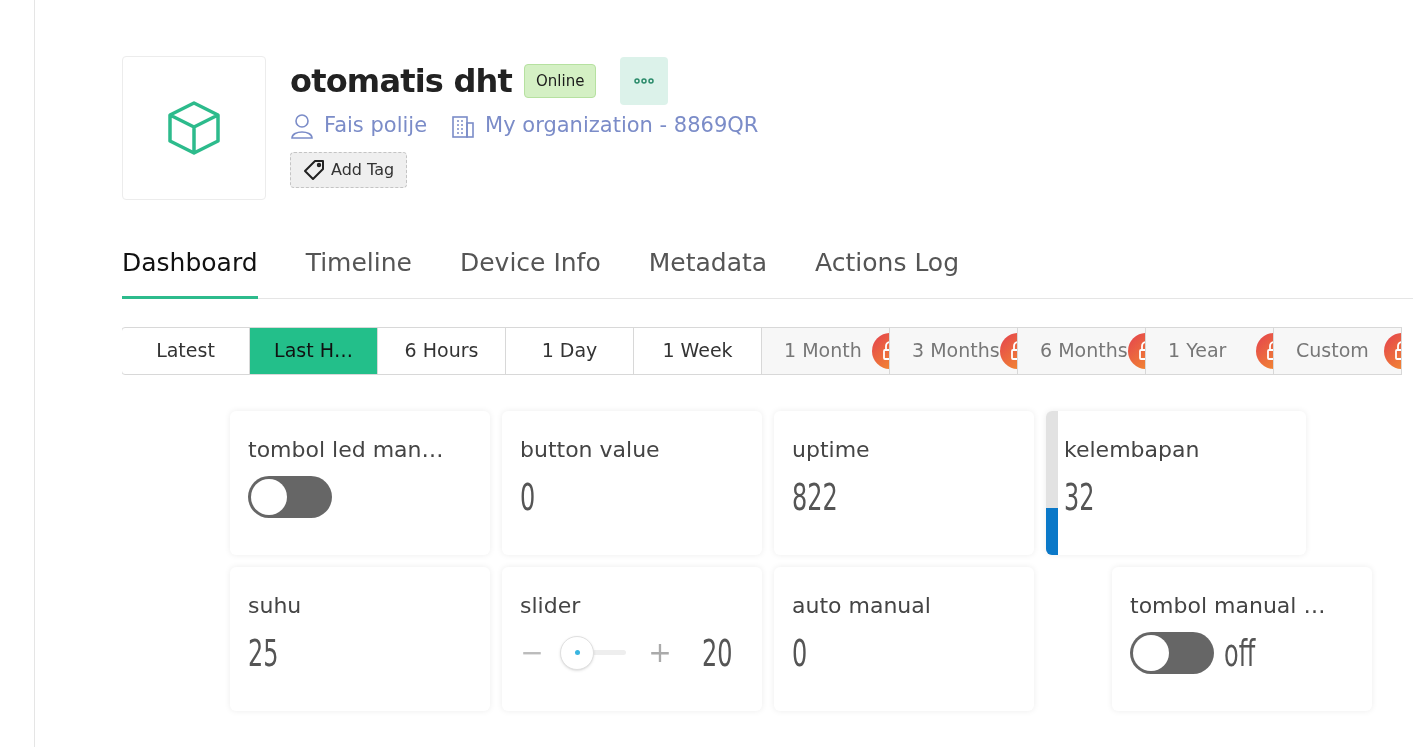  Describe the element at coordinates (560, 81) in the screenshot. I see `status-badge: Online` at that location.